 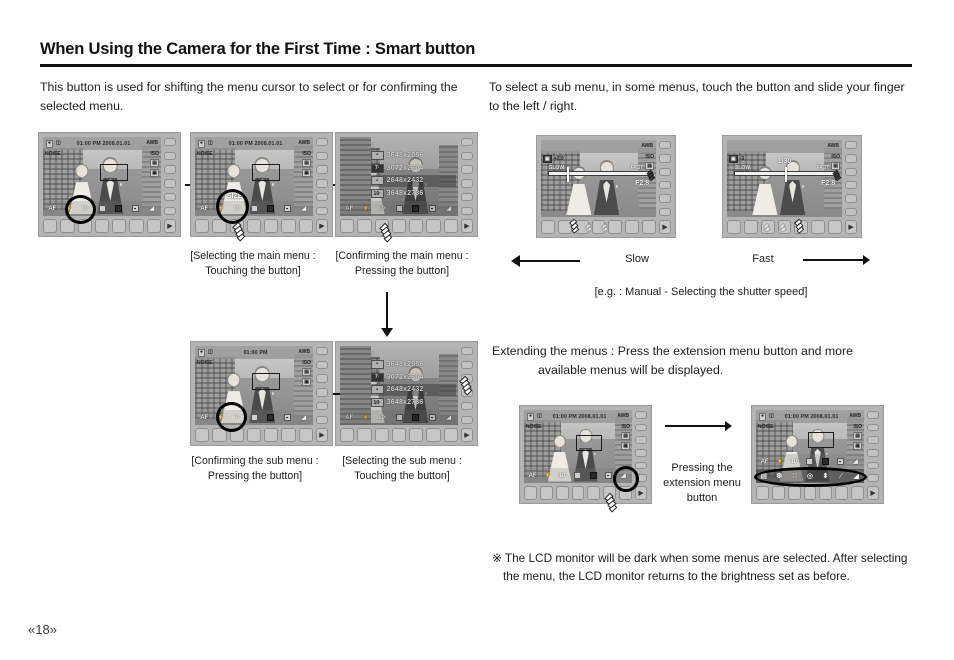 I want to click on resolution-row: 7· 3072x2304, so click(x=413, y=168).